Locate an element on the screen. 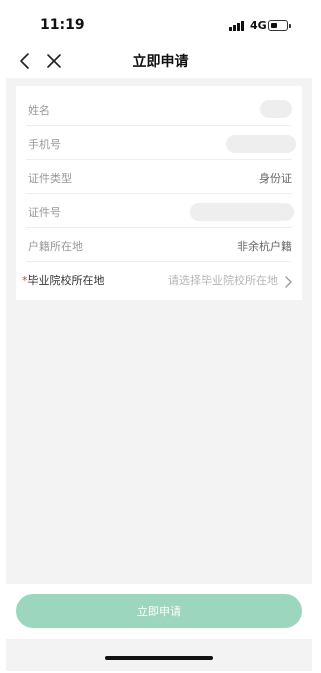  row-label: 姓名 is located at coordinates (39, 110).